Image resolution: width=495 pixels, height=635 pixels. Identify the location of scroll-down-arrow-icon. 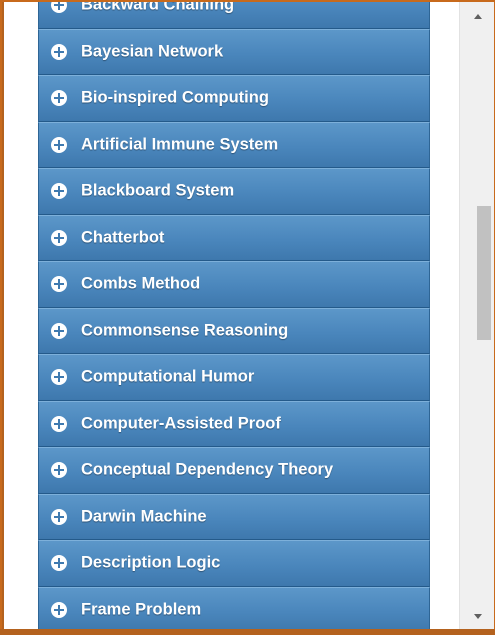
(478, 616).